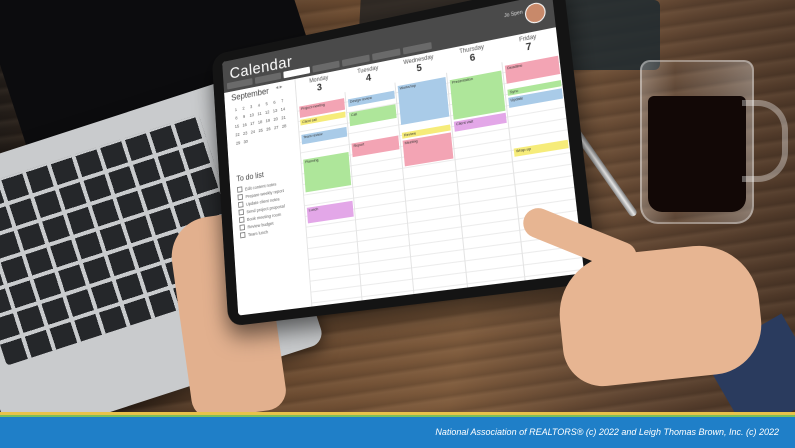  Describe the element at coordinates (428, 149) in the screenshot. I see `event: Meeting` at that location.